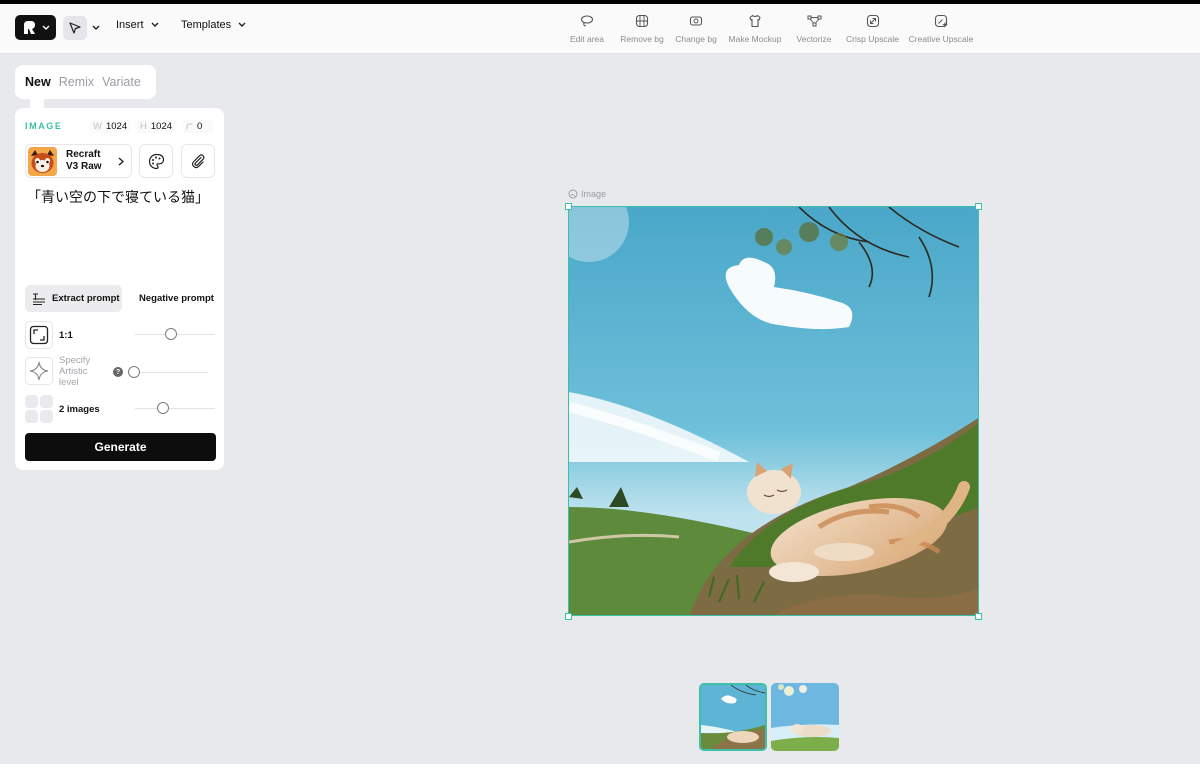 Image resolution: width=1200 pixels, height=764 pixels. I want to click on frame-label-text: Image, so click(594, 194).